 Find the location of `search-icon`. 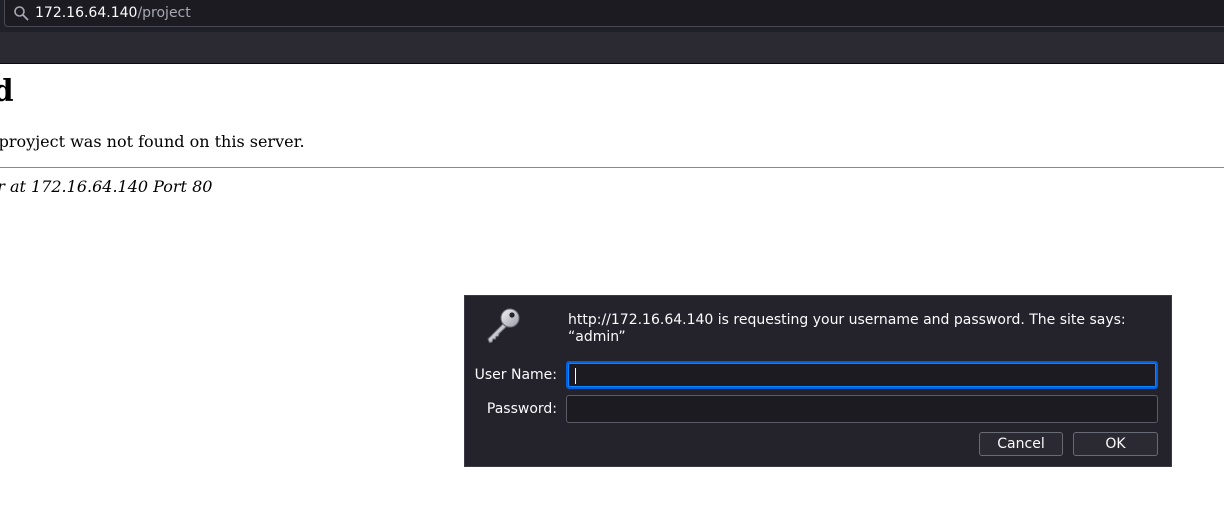

search-icon is located at coordinates (21, 13).